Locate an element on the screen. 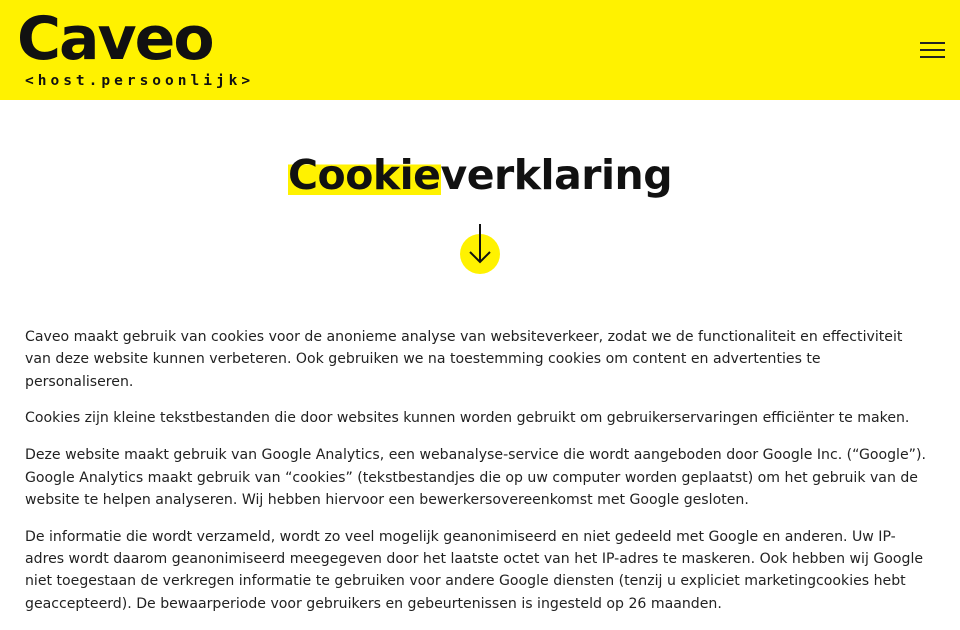 This screenshot has height=630, width=960. caveo-logo: Caveo <host.persoonlijk> is located at coordinates (133, 48).